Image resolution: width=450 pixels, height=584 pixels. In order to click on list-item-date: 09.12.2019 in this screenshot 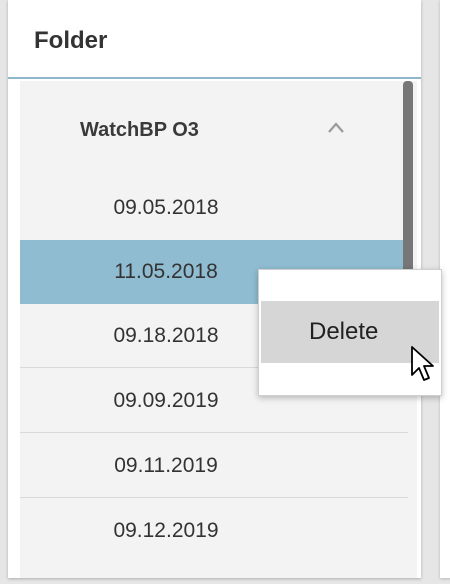, I will do `click(166, 530)`.